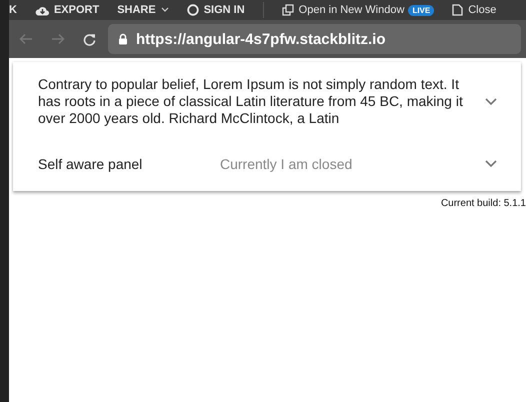 This screenshot has height=402, width=526. Describe the element at coordinates (123, 39) in the screenshot. I see `lock-icon` at that location.